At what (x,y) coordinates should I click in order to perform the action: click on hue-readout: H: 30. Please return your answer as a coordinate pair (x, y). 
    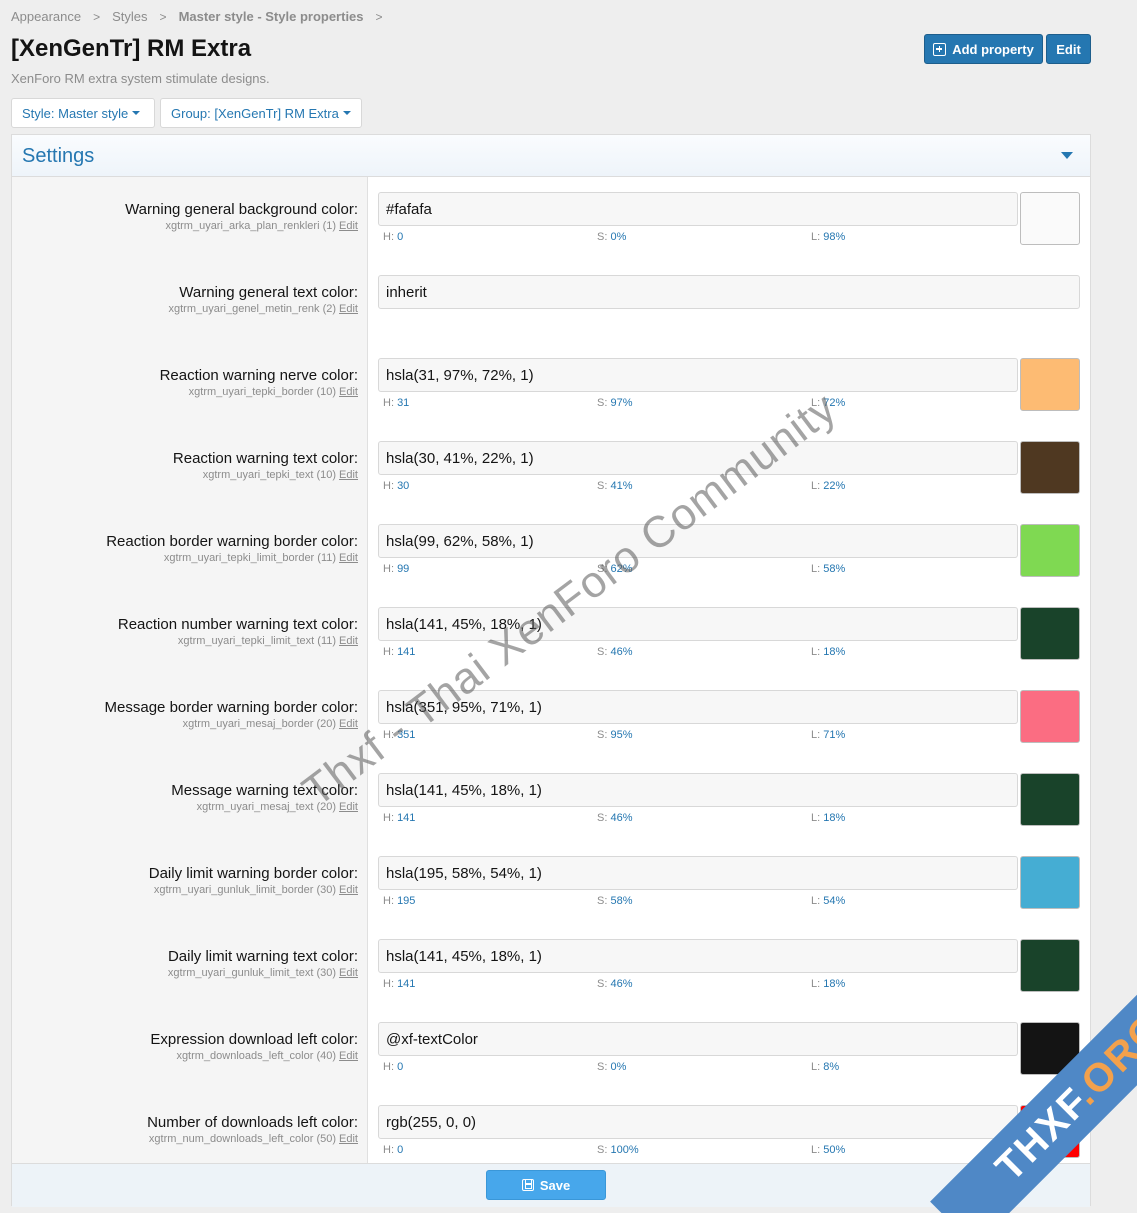
    Looking at the image, I should click on (396, 486).